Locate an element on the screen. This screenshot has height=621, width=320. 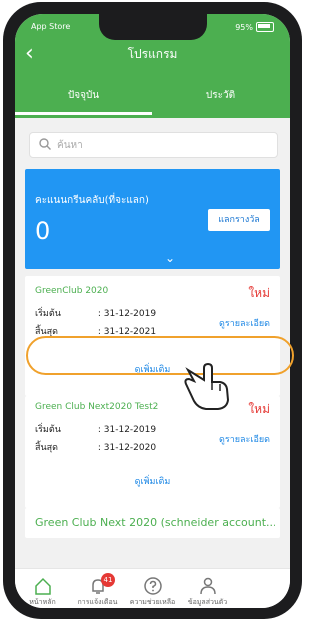
user-icon is located at coordinates (207, 586).